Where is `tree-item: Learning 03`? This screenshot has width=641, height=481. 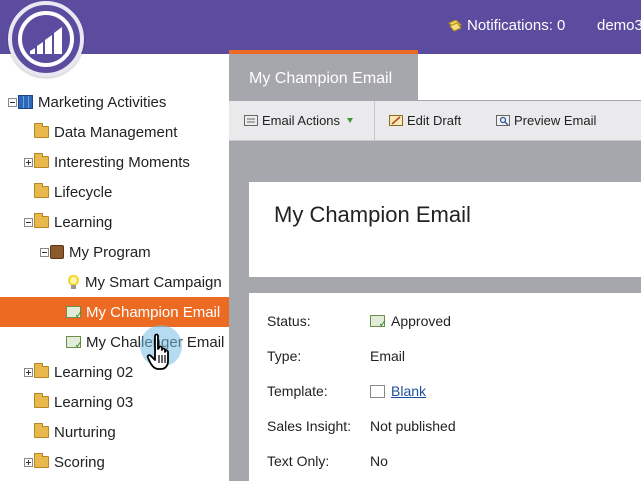 tree-item: Learning 03 is located at coordinates (114, 402).